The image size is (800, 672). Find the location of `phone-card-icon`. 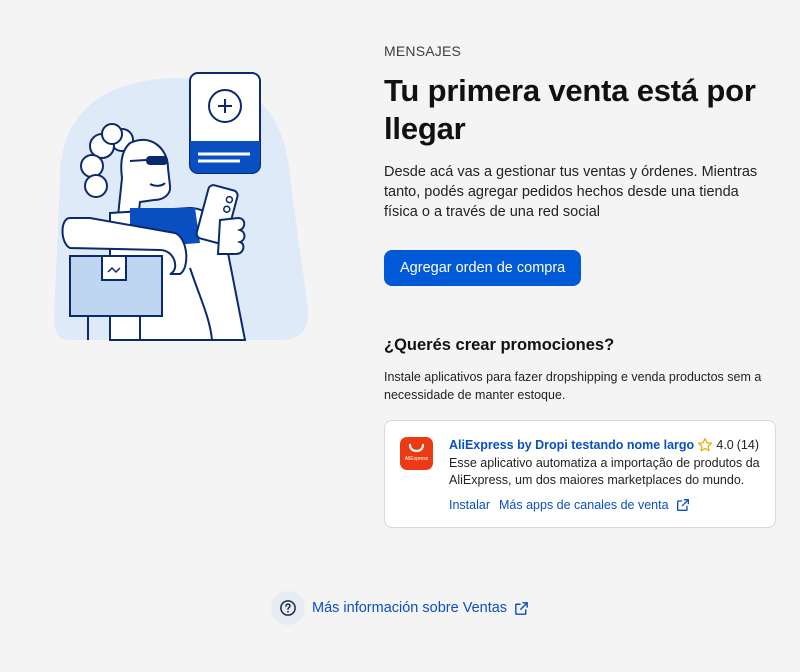

phone-card-icon is located at coordinates (225, 123).